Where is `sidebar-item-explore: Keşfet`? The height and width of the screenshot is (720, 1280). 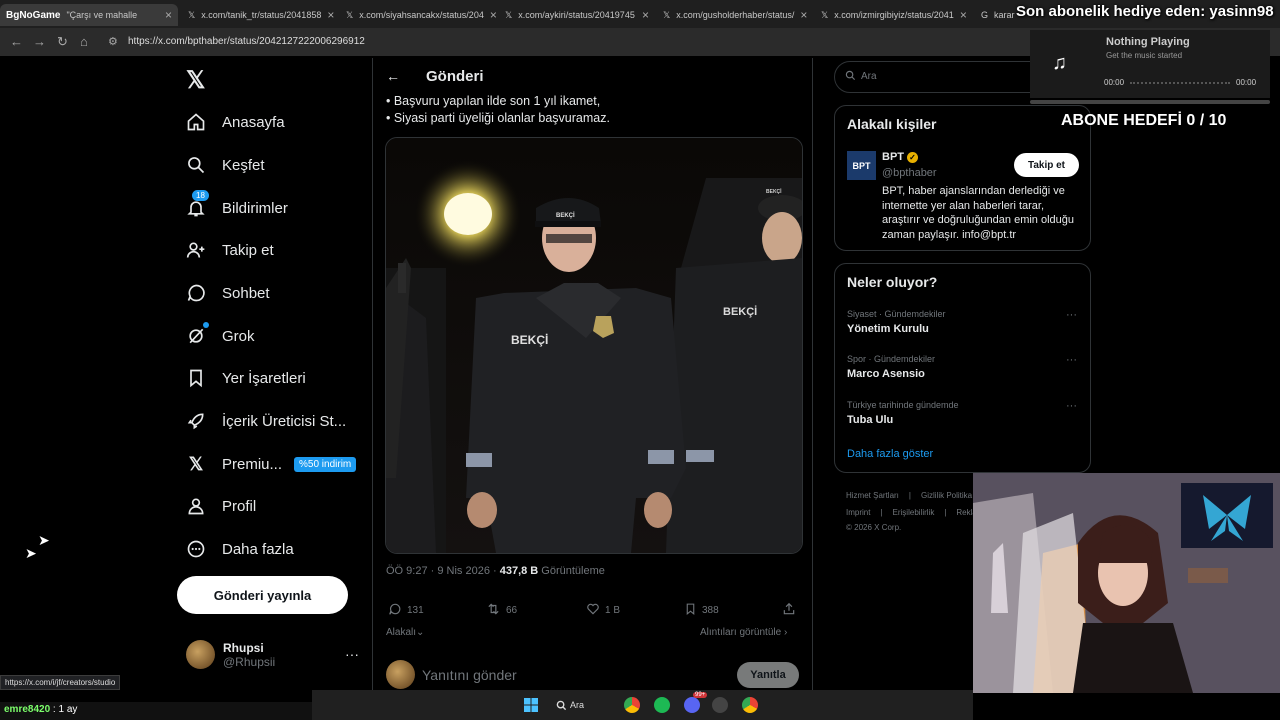
sidebar-item-explore: Keşfet is located at coordinates (224, 165).